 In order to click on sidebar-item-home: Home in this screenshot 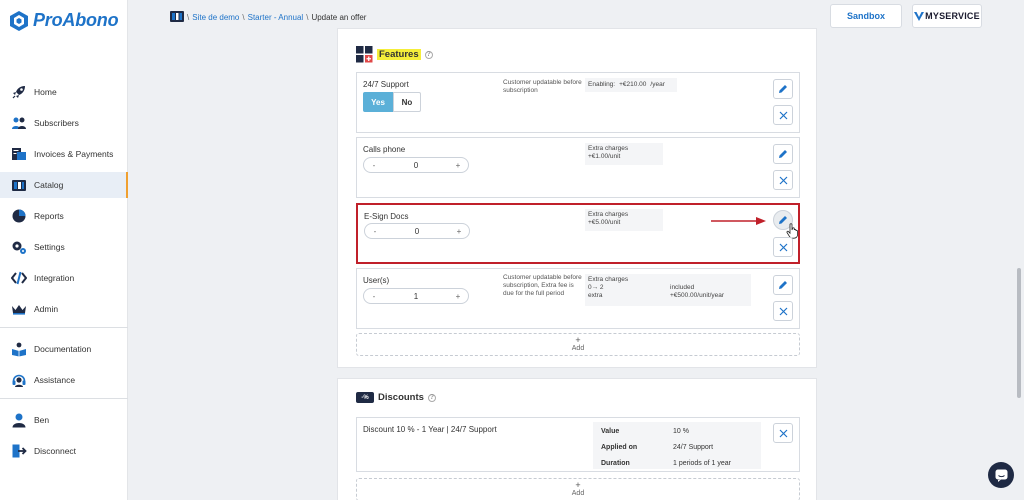, I will do `click(64, 92)`.